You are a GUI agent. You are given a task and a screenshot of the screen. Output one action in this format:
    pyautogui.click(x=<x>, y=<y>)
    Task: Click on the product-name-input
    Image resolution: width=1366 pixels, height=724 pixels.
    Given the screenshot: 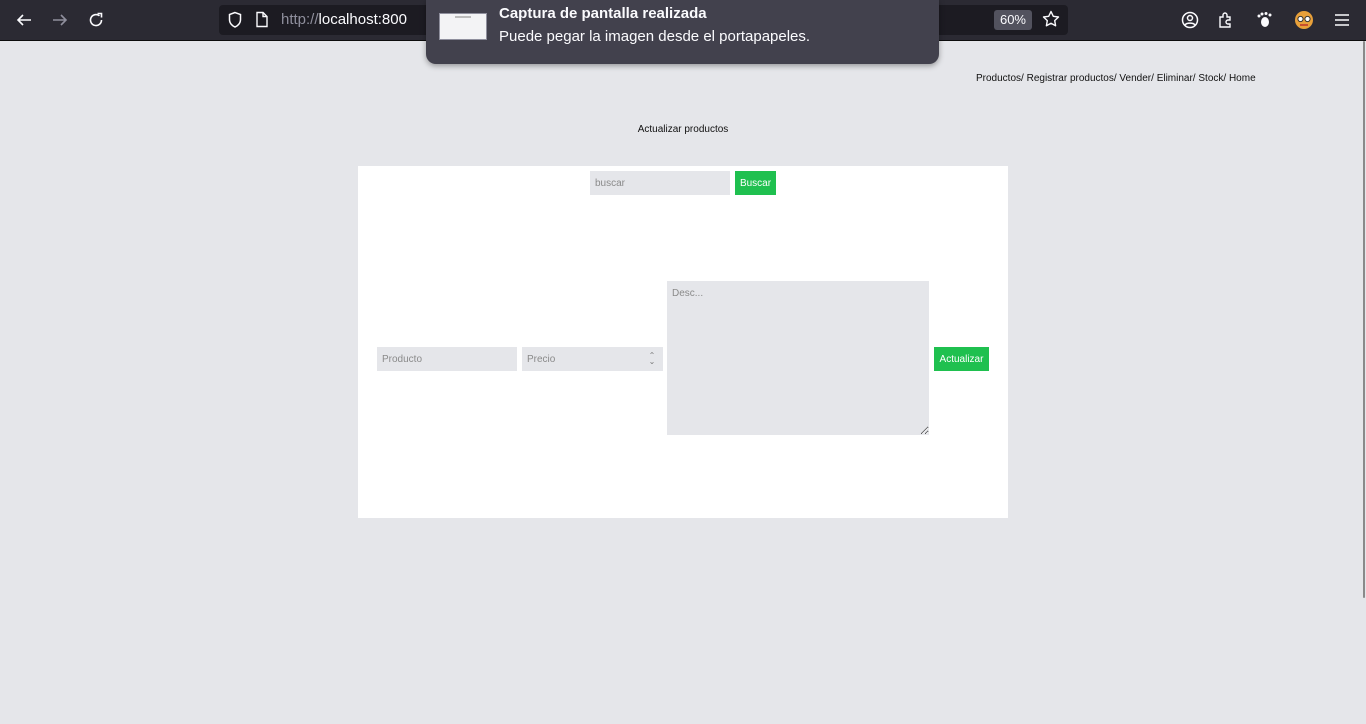 What is the action you would take?
    pyautogui.click(x=447, y=359)
    